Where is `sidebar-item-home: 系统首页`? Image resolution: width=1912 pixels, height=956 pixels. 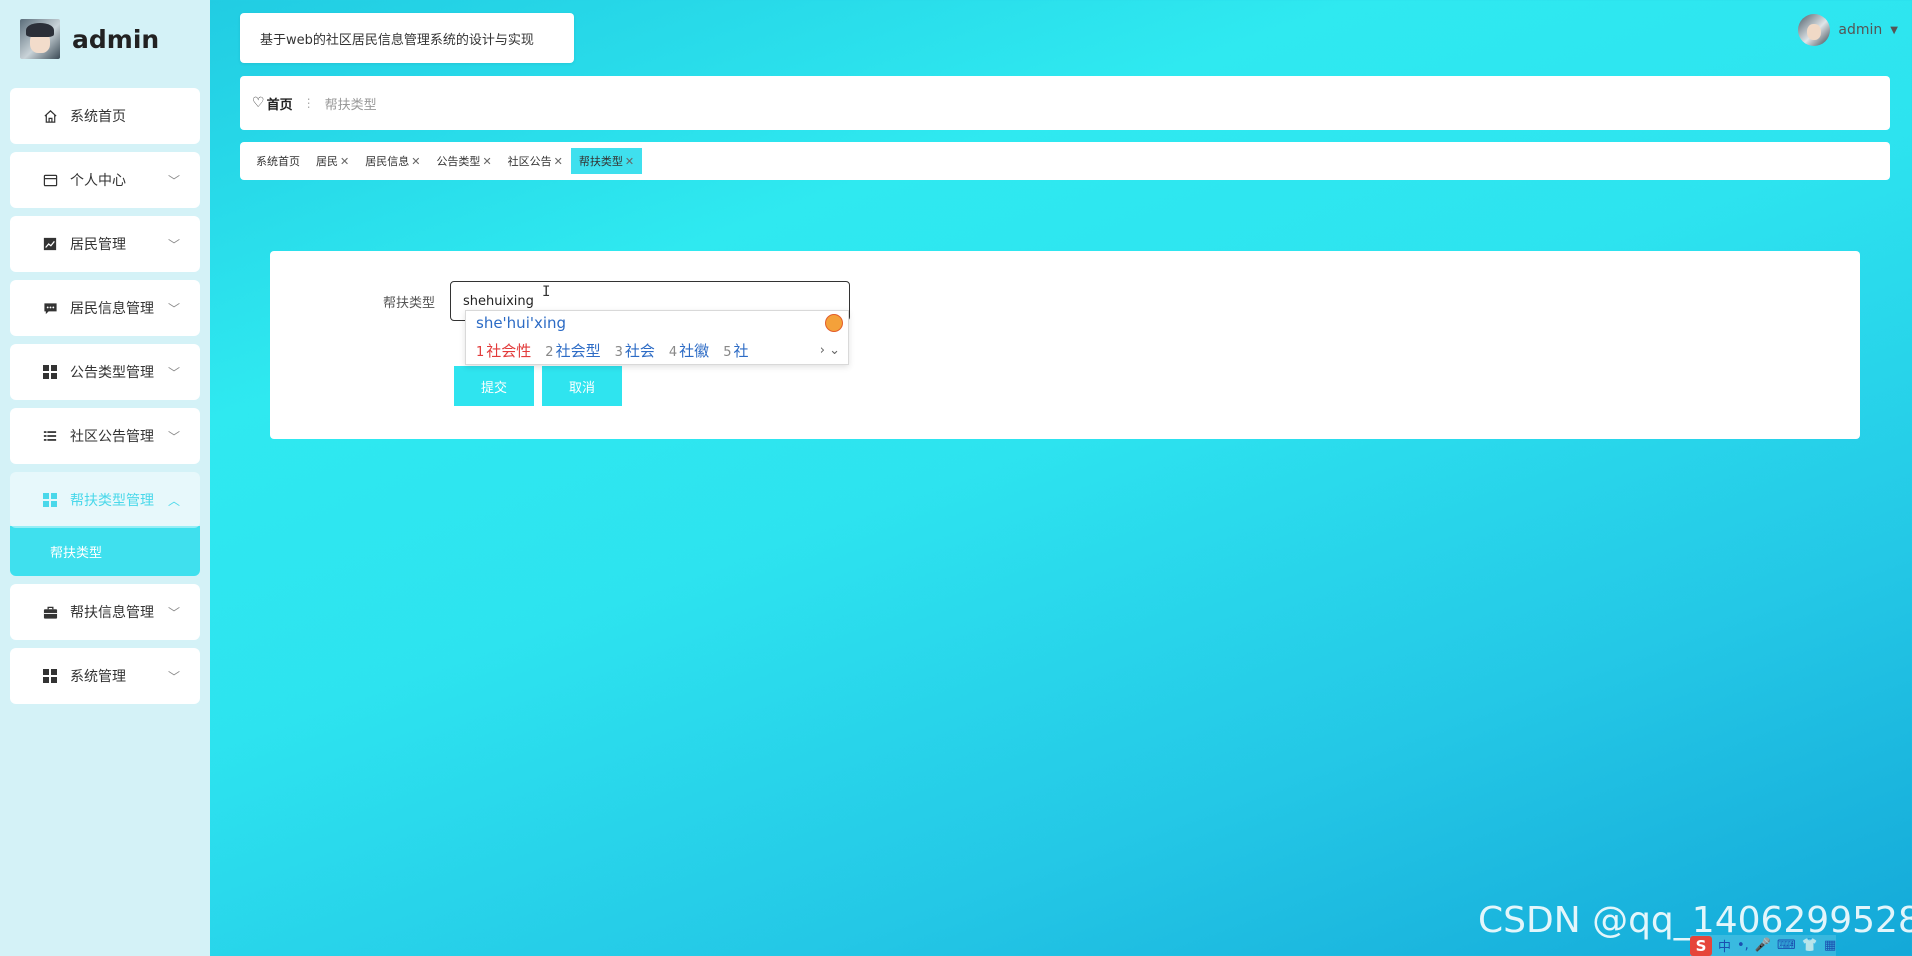
sidebar-item-home: 系统首页 is located at coordinates (105, 116).